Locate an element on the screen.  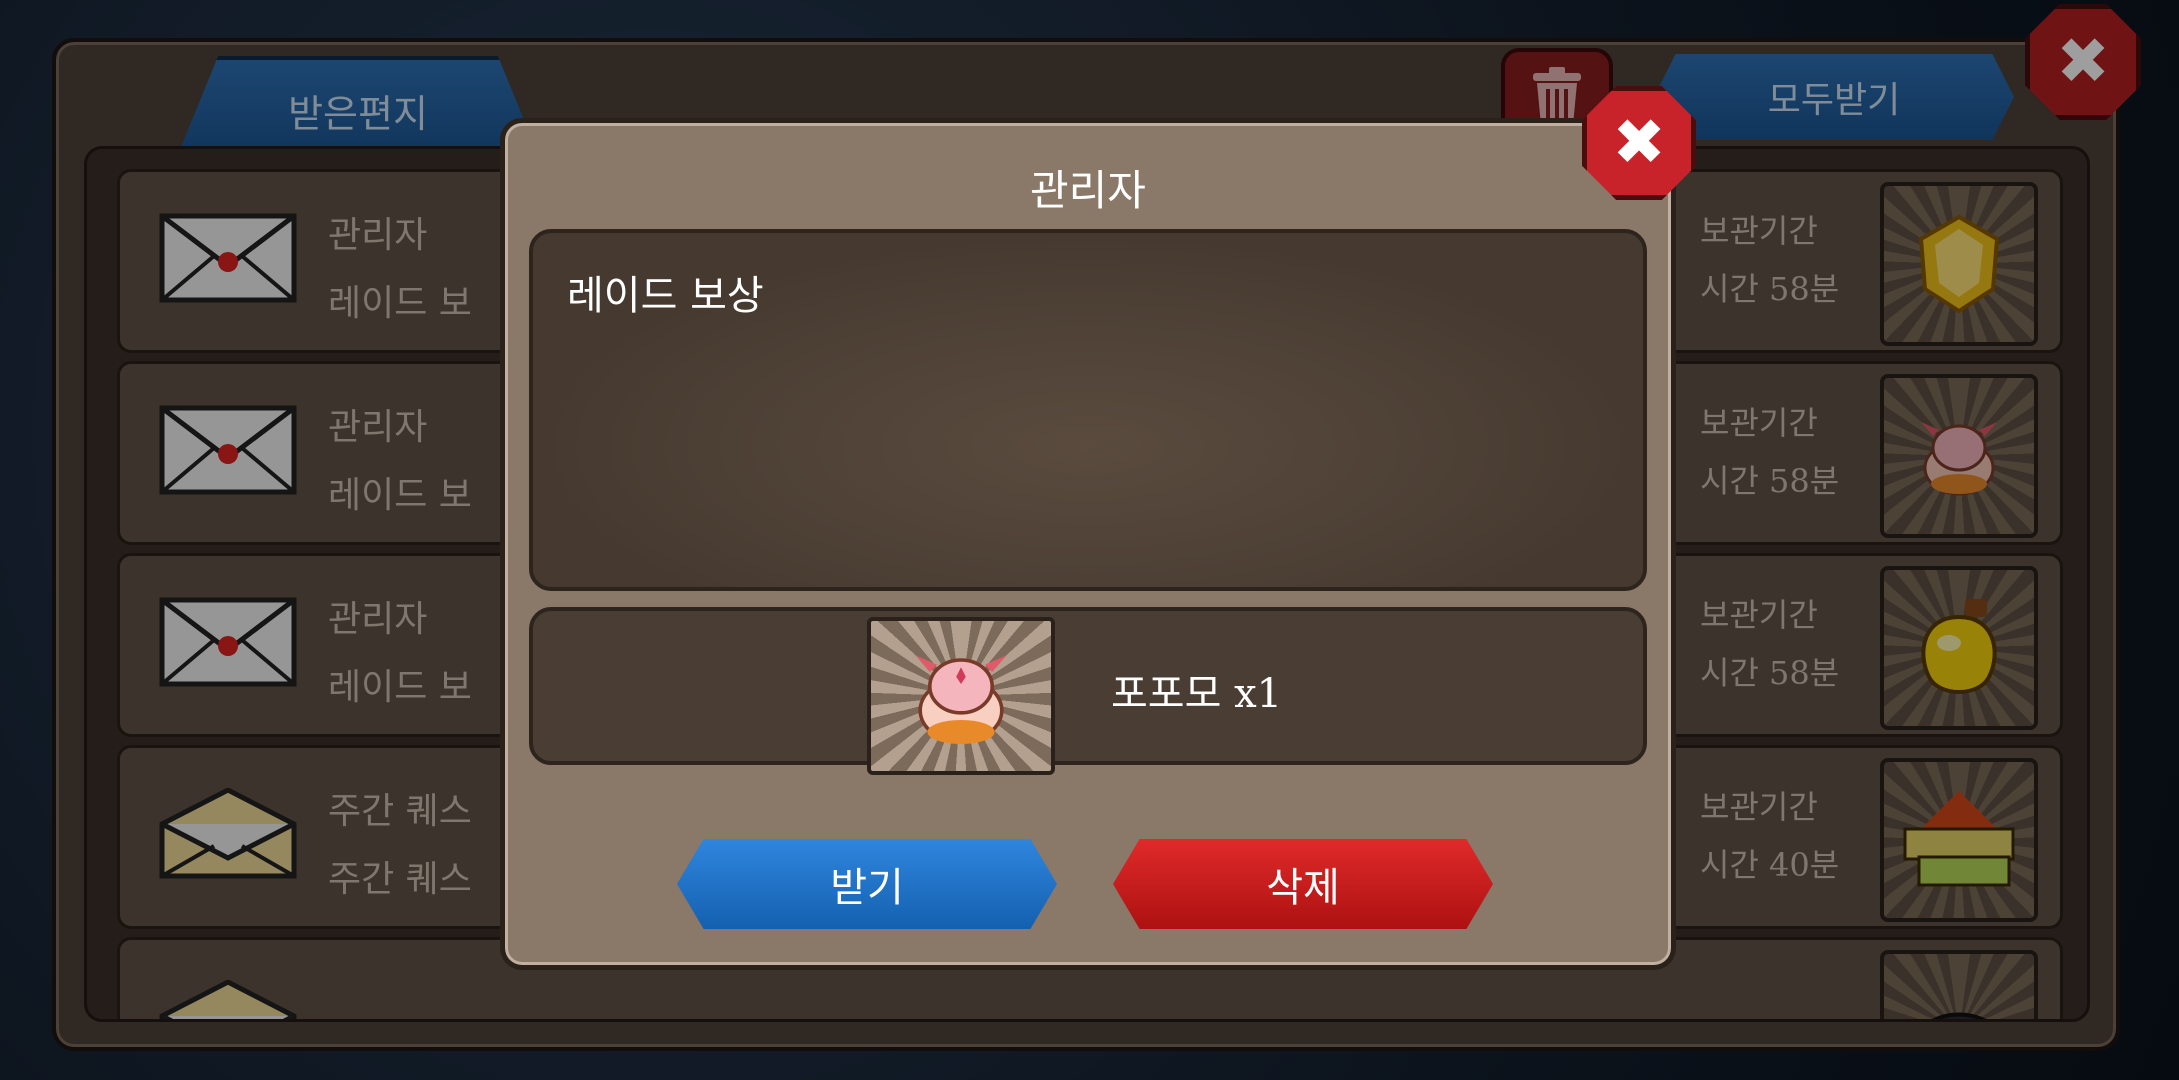
receive-button: 받기 is located at coordinates (867, 884).